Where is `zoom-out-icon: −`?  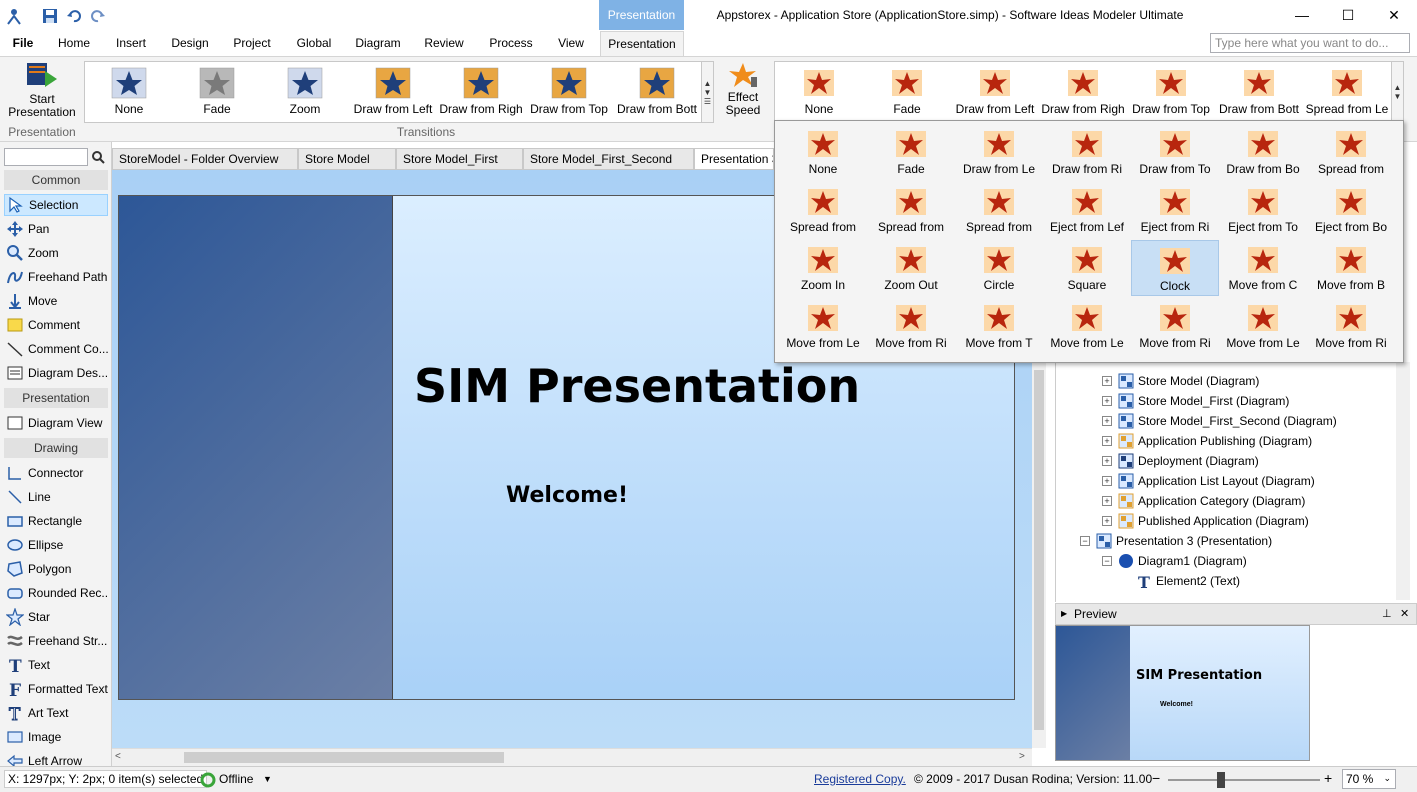
zoom-out-icon: − is located at coordinates (1156, 778).